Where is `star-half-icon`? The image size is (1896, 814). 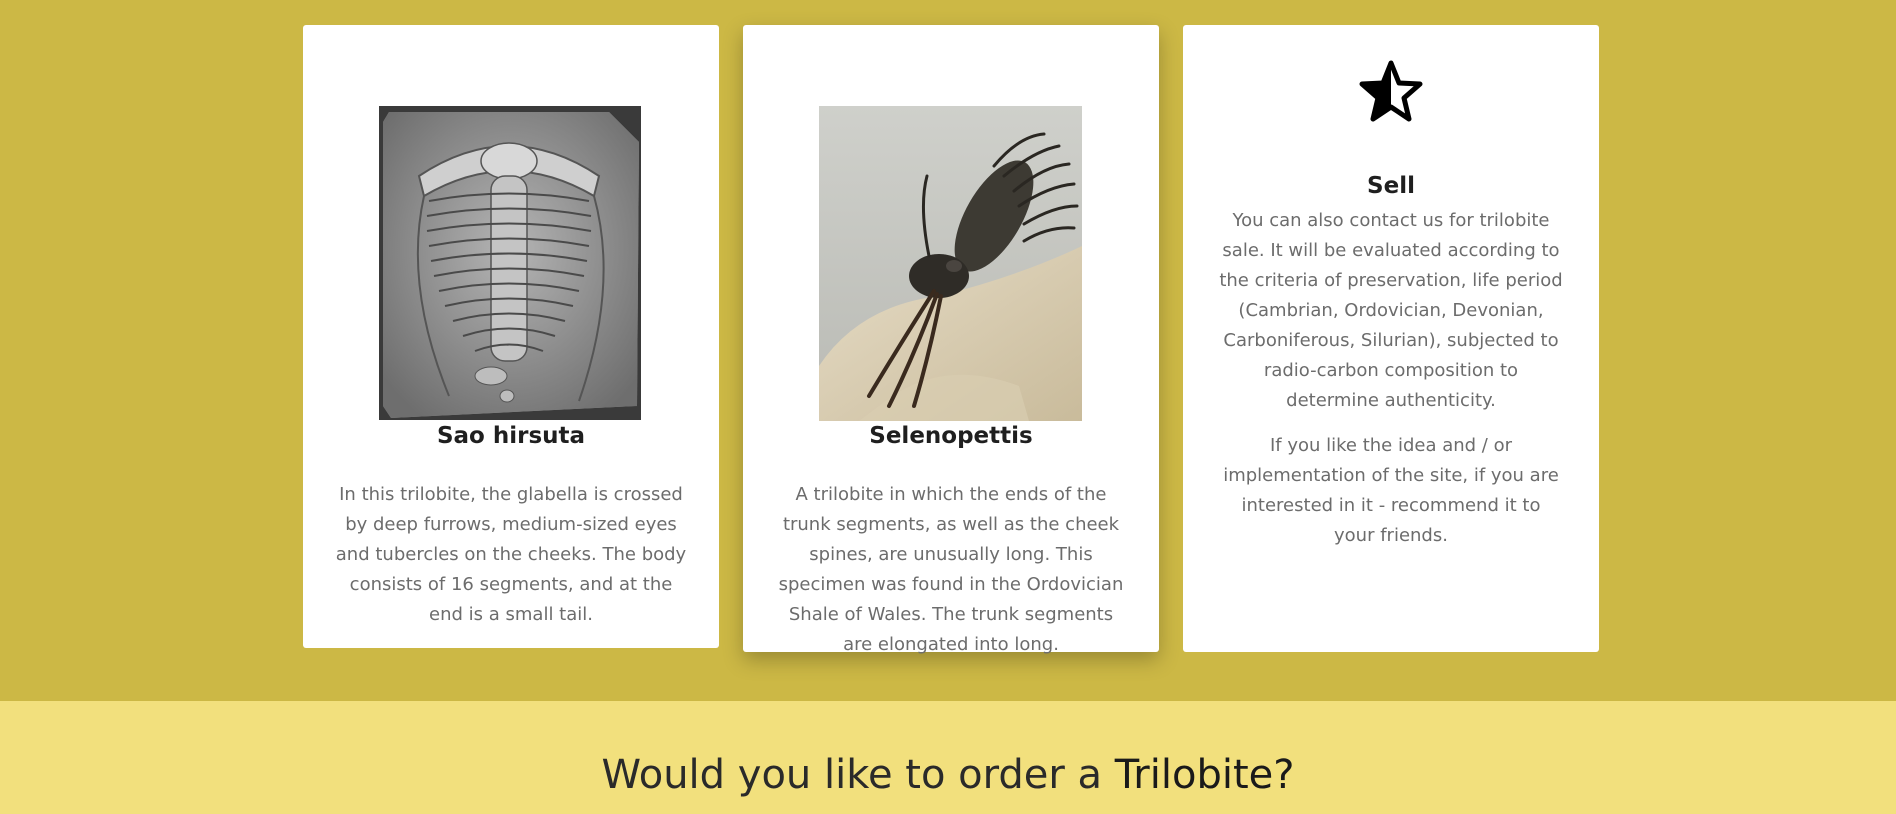
star-half-icon is located at coordinates (1391, 91).